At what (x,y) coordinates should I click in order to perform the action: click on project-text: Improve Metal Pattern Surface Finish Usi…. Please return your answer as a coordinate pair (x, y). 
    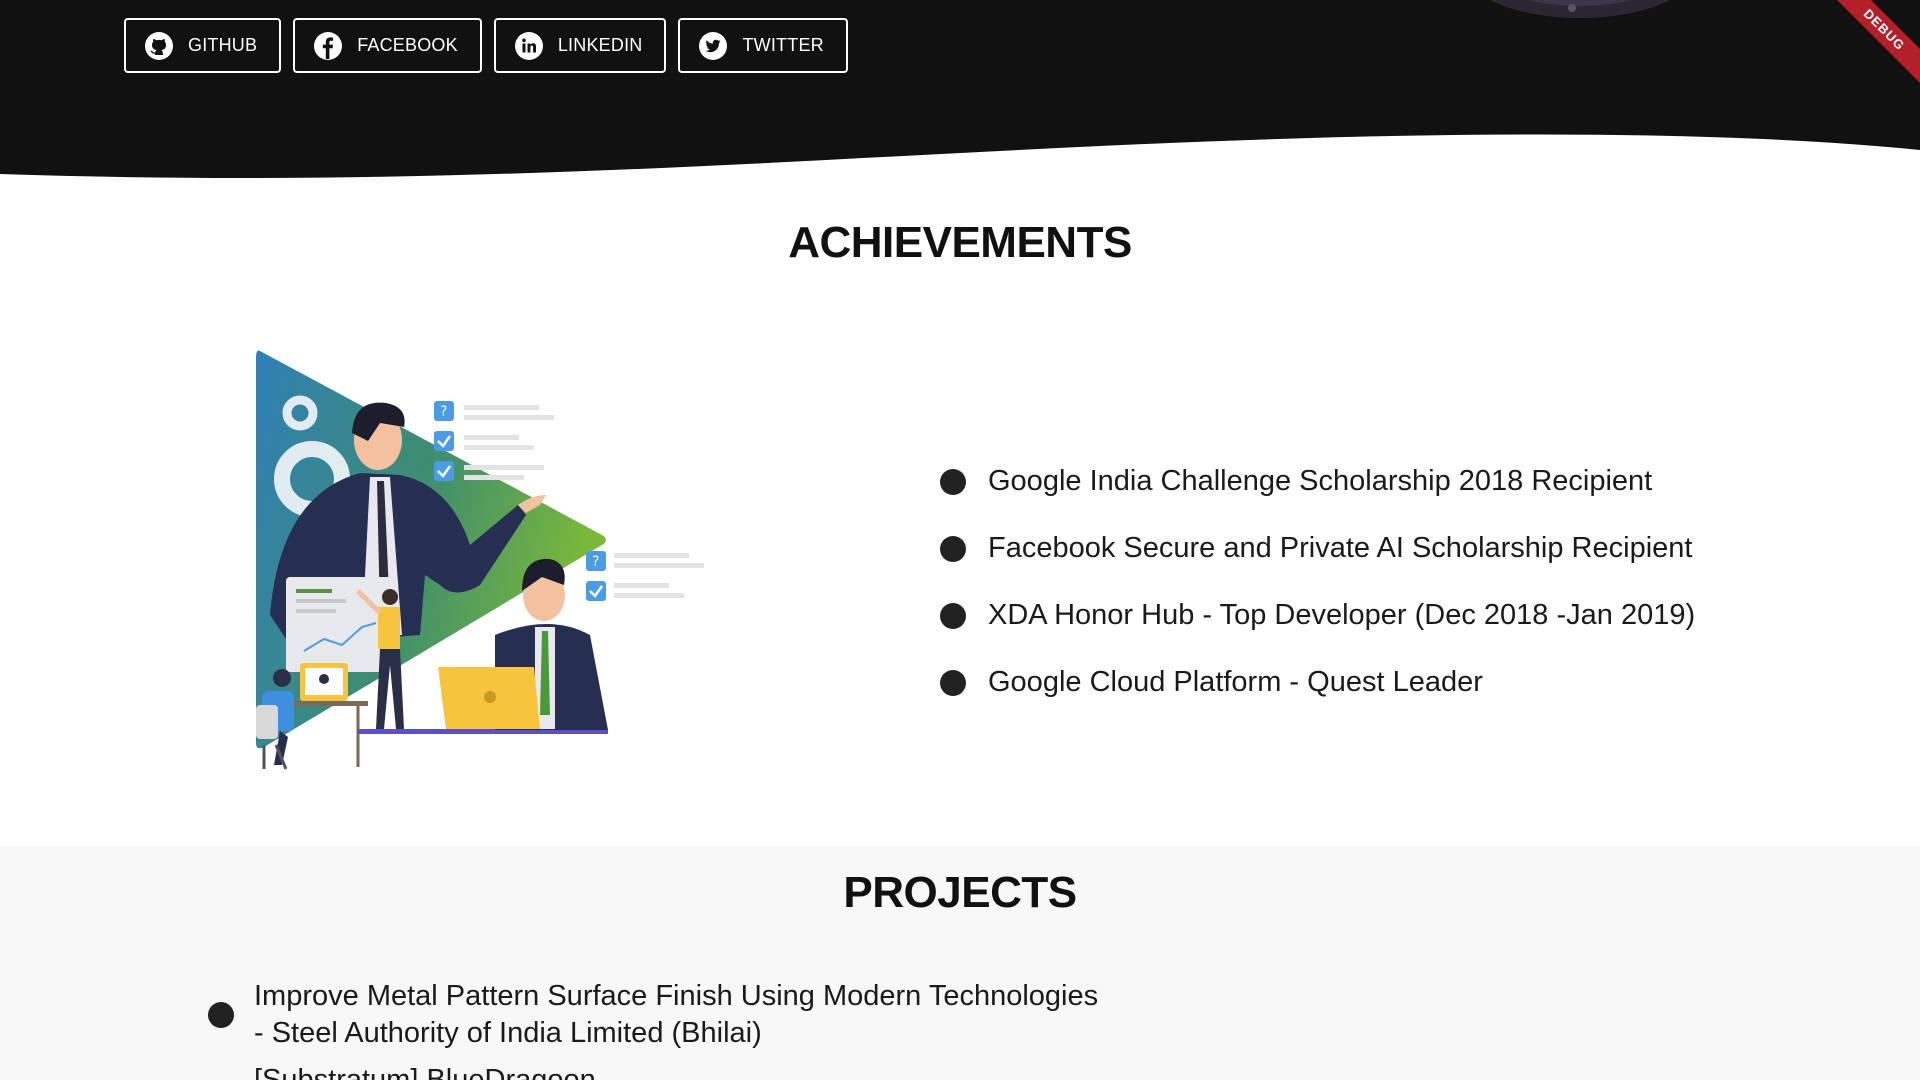
    Looking at the image, I should click on (676, 1015).